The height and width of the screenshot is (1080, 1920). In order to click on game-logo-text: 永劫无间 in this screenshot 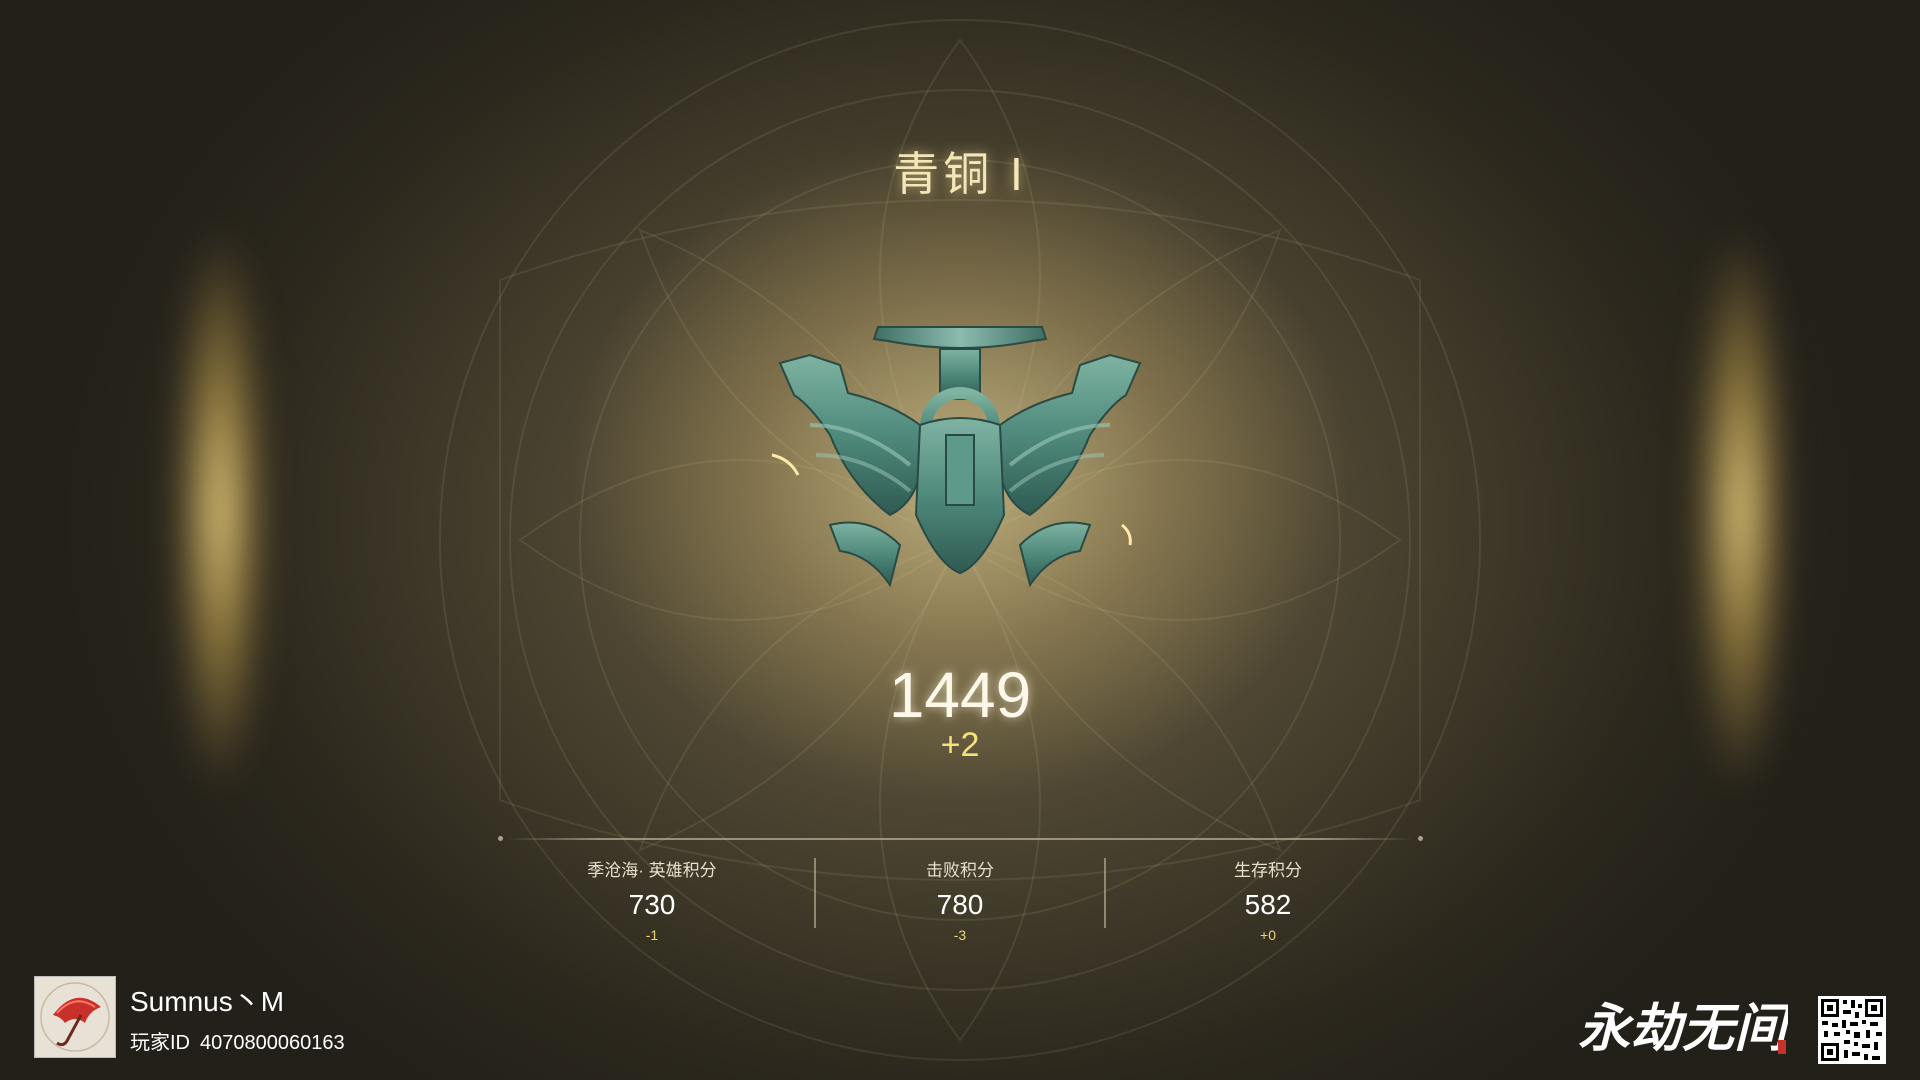, I will do `click(1683, 1029)`.